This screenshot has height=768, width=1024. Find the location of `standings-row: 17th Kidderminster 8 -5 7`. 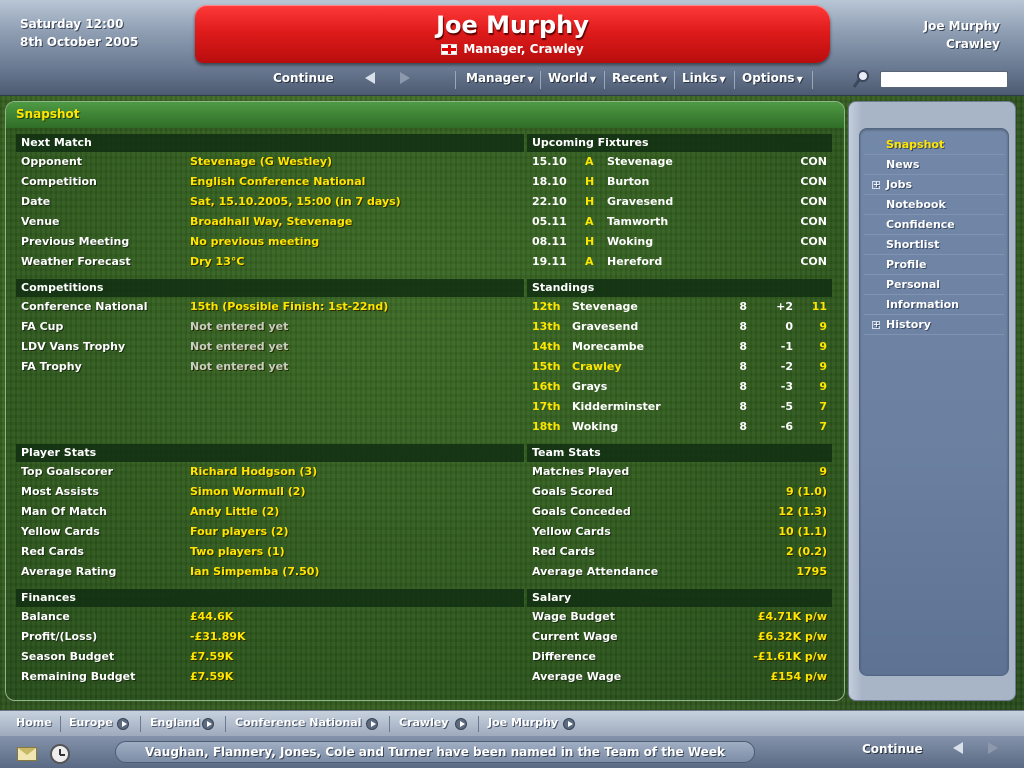

standings-row: 17th Kidderminster 8 -5 7 is located at coordinates (679, 407).